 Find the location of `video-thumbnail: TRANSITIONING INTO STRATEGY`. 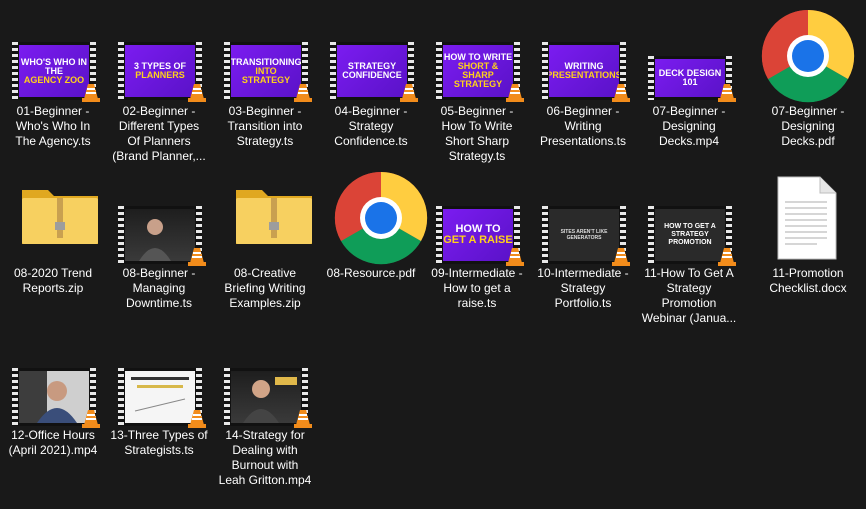

video-thumbnail: TRANSITIONING INTO STRATEGY is located at coordinates (268, 72).